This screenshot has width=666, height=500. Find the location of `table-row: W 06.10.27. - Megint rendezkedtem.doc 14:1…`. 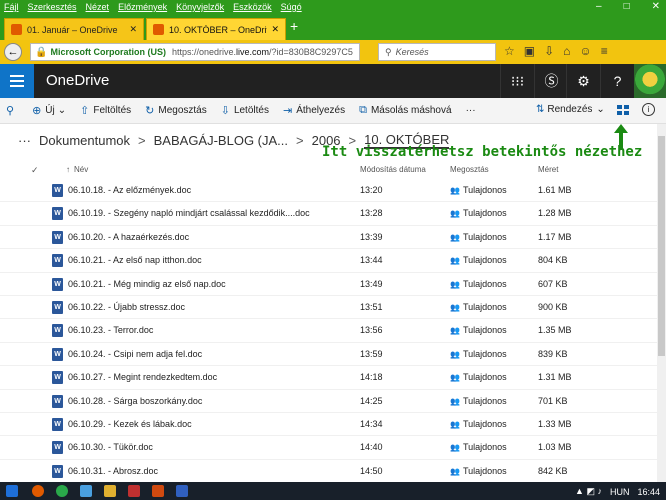

table-row: W 06.10.27. - Megint rendezkedtem.doc 14:1… is located at coordinates (333, 378).